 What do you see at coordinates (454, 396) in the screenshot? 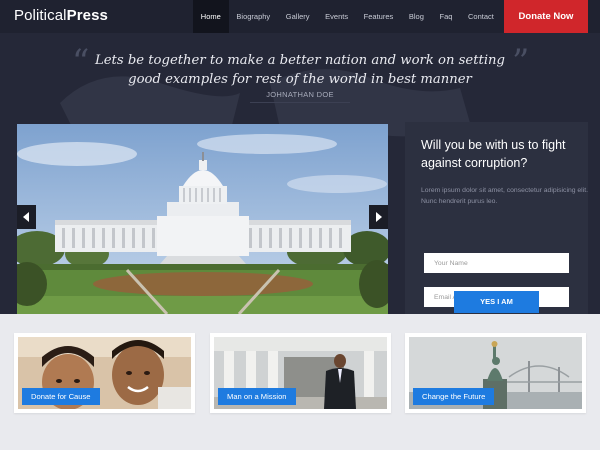
I see `card-label-future: Change the Future` at bounding box center [454, 396].